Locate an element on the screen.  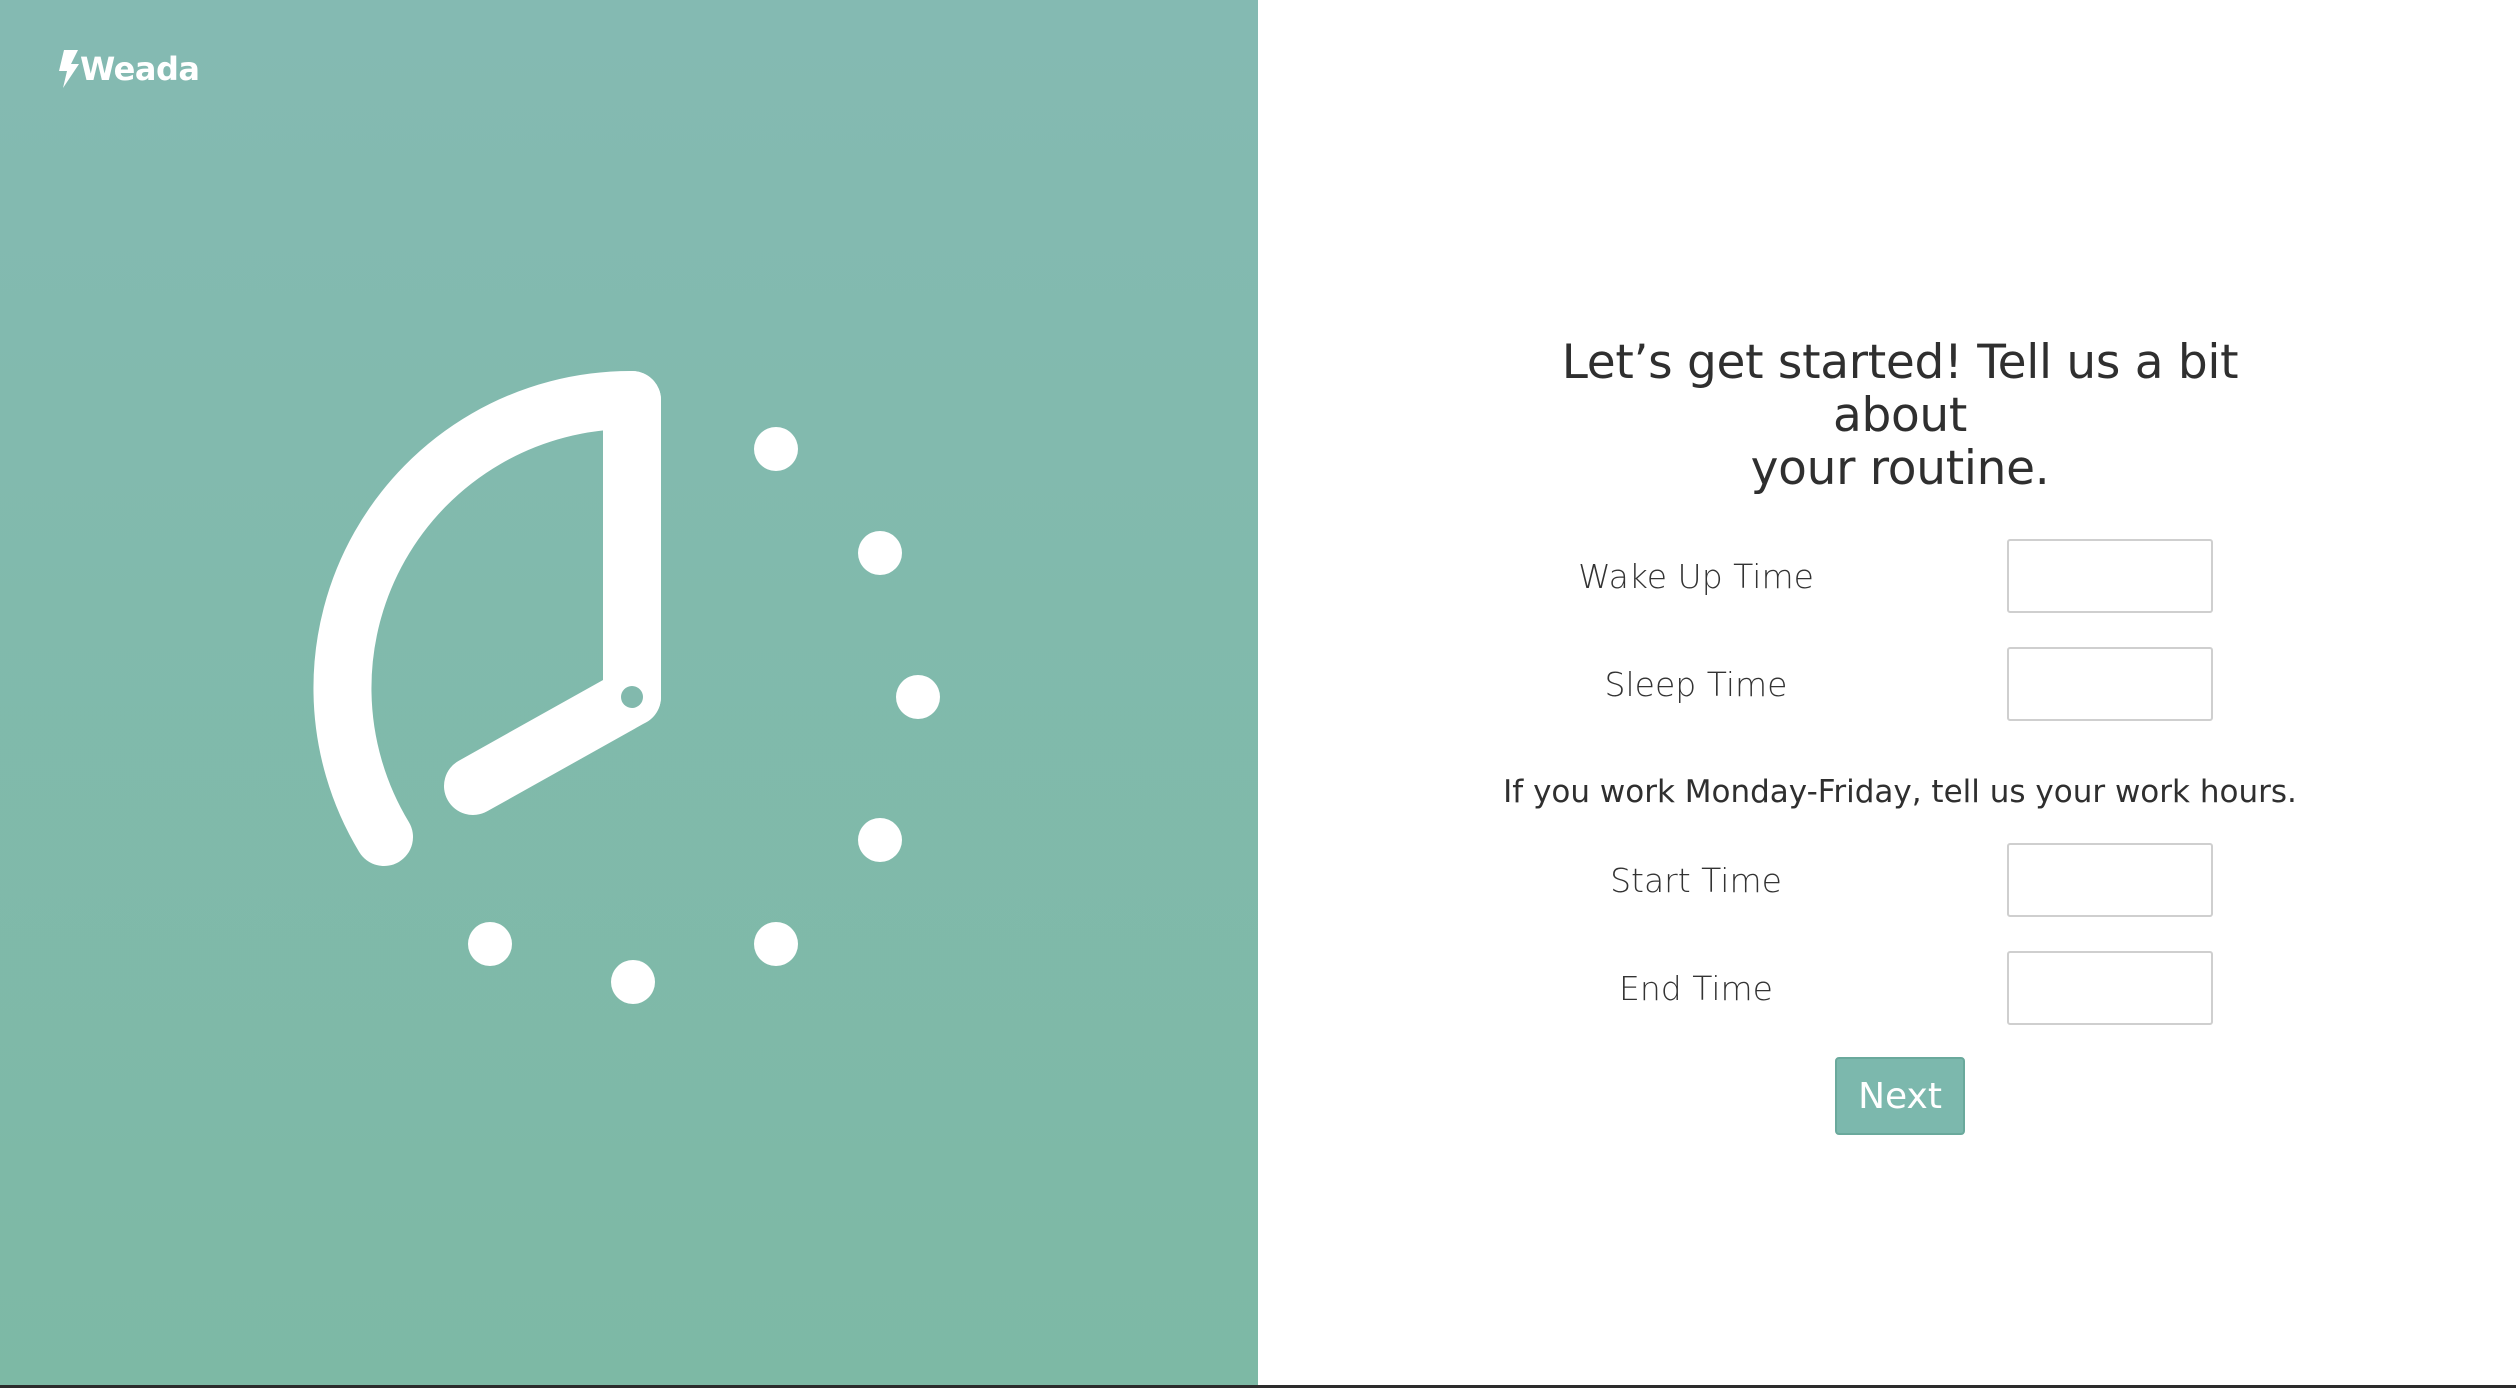
clock-icon is located at coordinates (626, 687).